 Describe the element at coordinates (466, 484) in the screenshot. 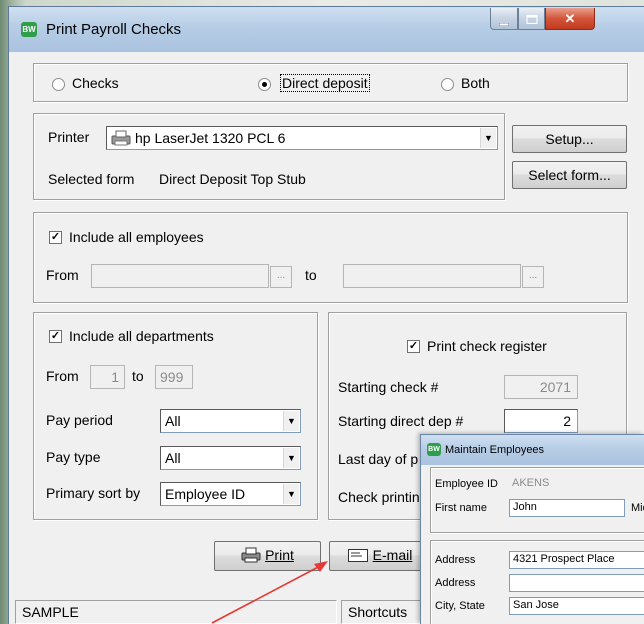

I see `employee-id-label: Employee ID` at that location.